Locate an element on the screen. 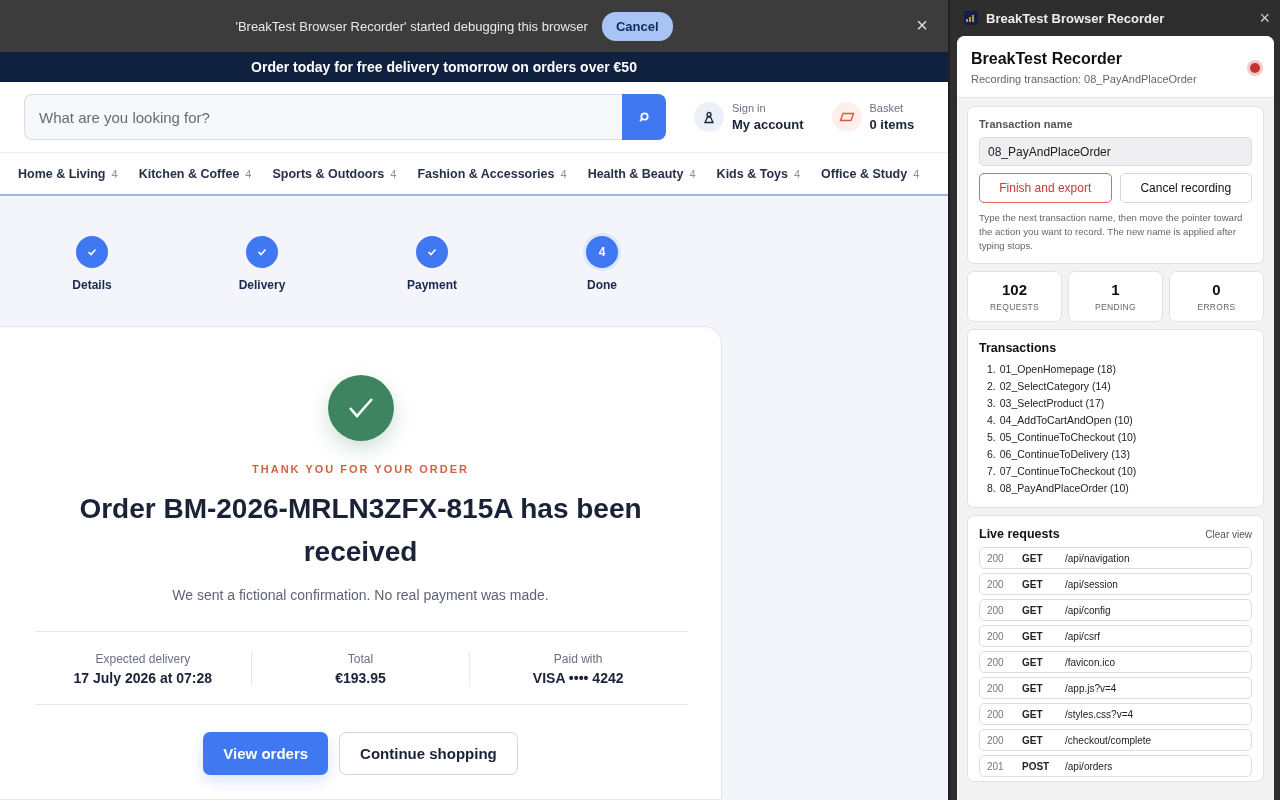 This screenshot has width=1280, height=800. transaction-item: 04_AddToCartAndOpen (10) is located at coordinates (1066, 420).